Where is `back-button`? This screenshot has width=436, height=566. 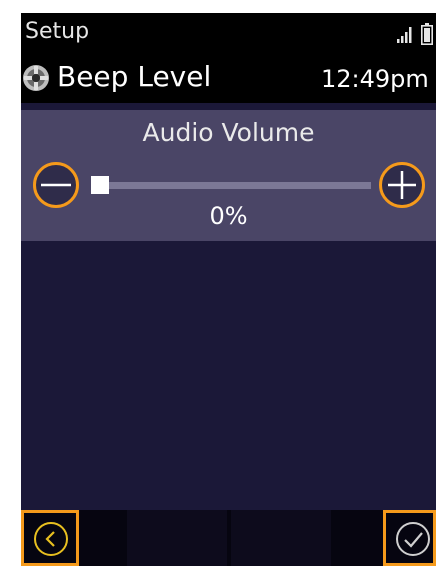 back-button is located at coordinates (50, 538).